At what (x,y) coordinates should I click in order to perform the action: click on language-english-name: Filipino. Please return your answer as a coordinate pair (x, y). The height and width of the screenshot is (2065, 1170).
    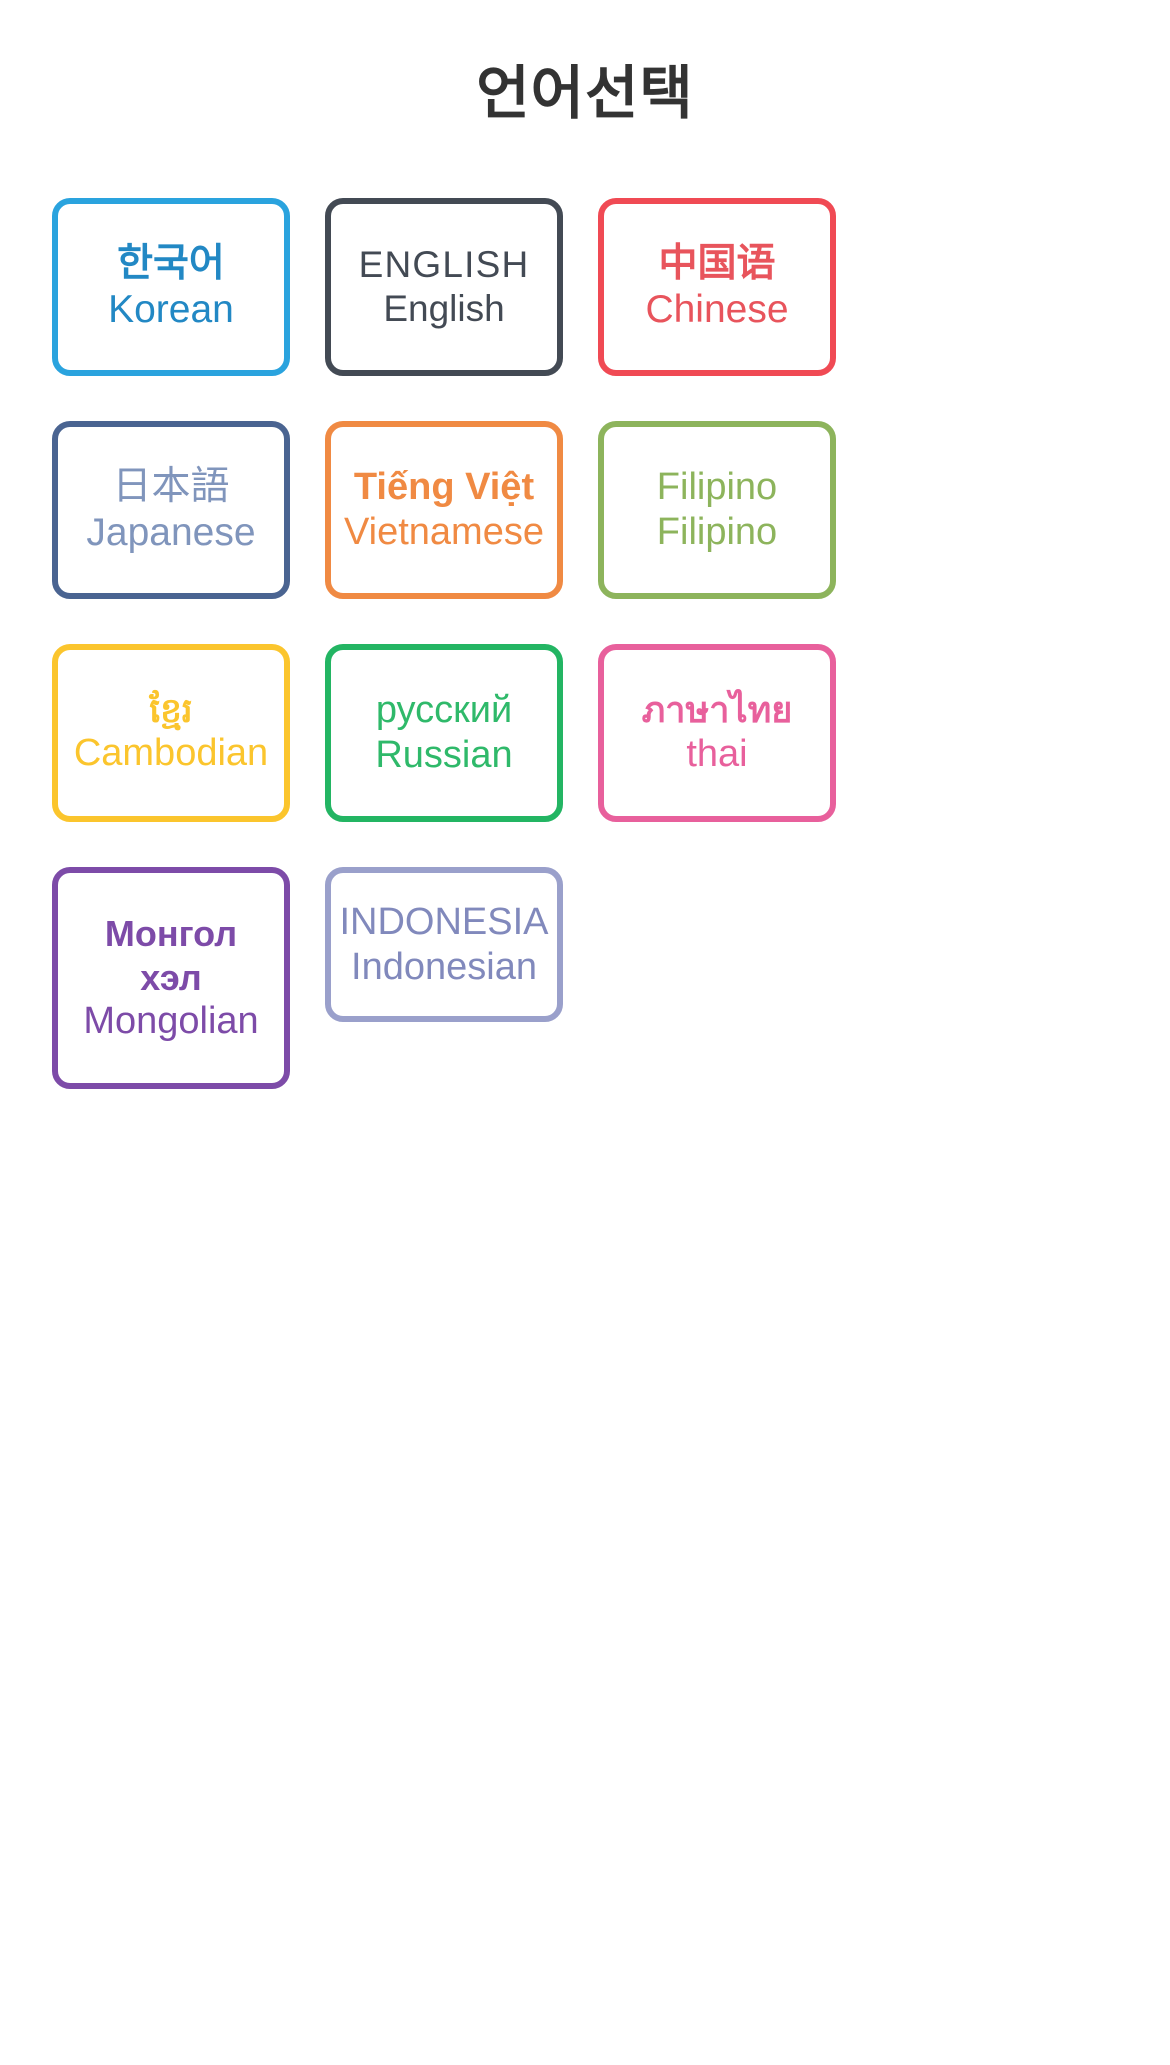
    Looking at the image, I should click on (717, 532).